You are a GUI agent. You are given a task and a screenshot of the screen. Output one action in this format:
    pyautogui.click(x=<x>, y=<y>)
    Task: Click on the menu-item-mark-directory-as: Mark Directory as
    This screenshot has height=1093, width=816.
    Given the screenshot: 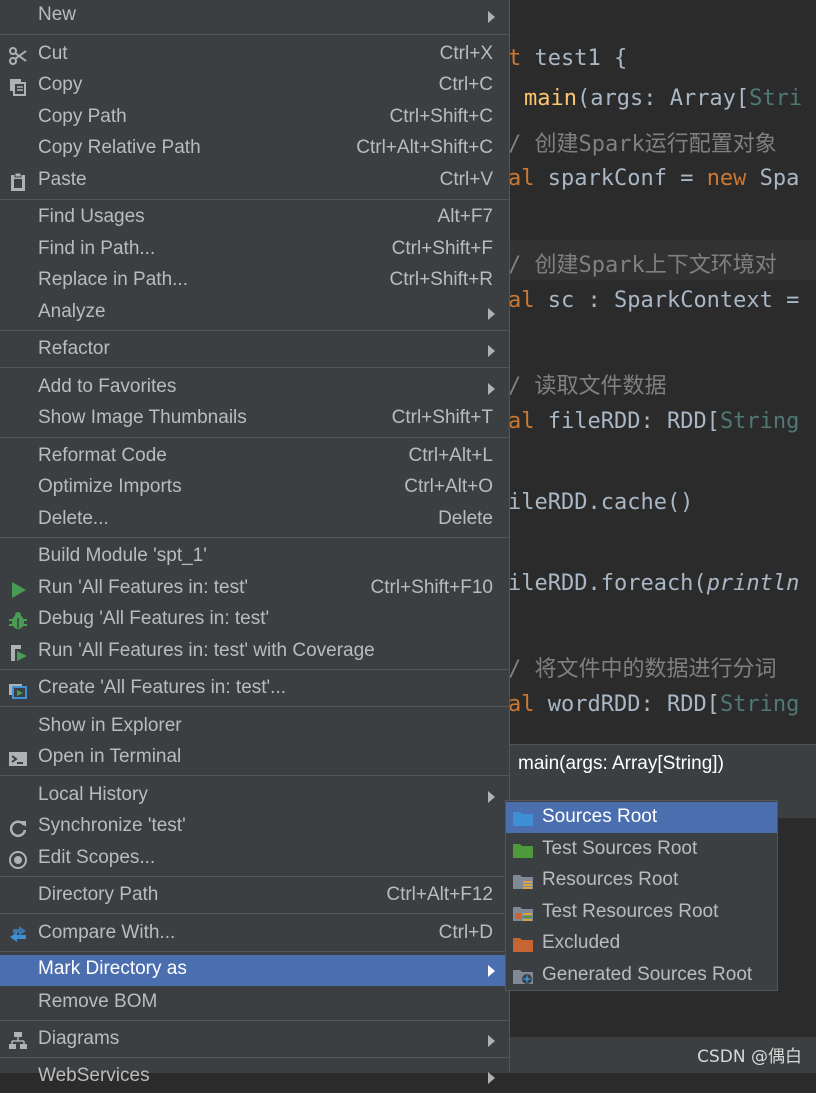 What is the action you would take?
    pyautogui.click(x=254, y=970)
    